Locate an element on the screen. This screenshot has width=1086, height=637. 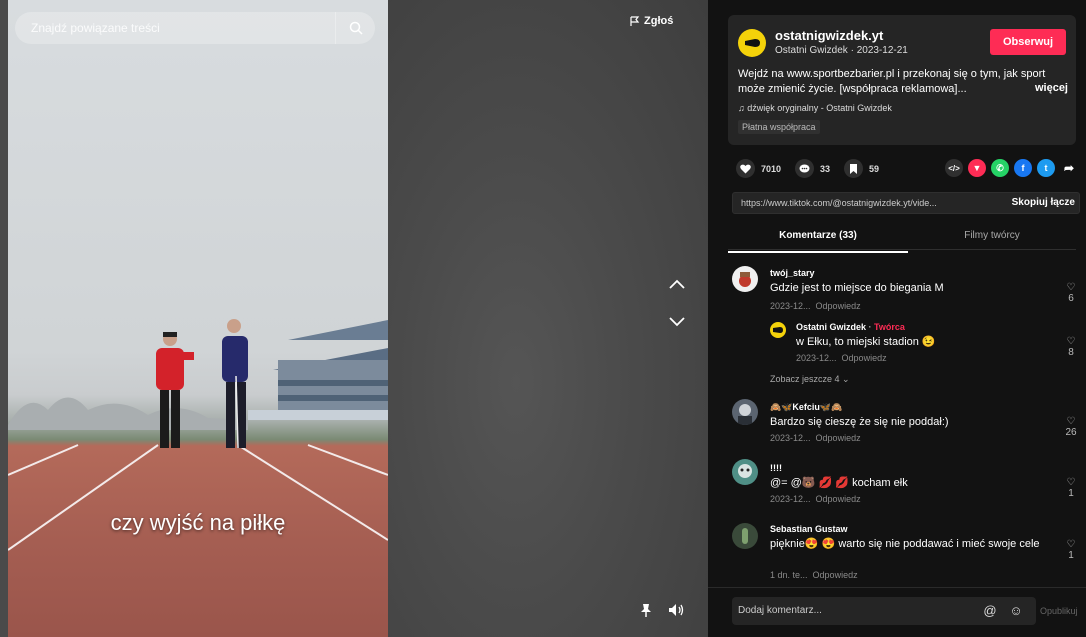
comment-text: w Ełku, to miejski stadion 😉 is located at coordinates (866, 342).